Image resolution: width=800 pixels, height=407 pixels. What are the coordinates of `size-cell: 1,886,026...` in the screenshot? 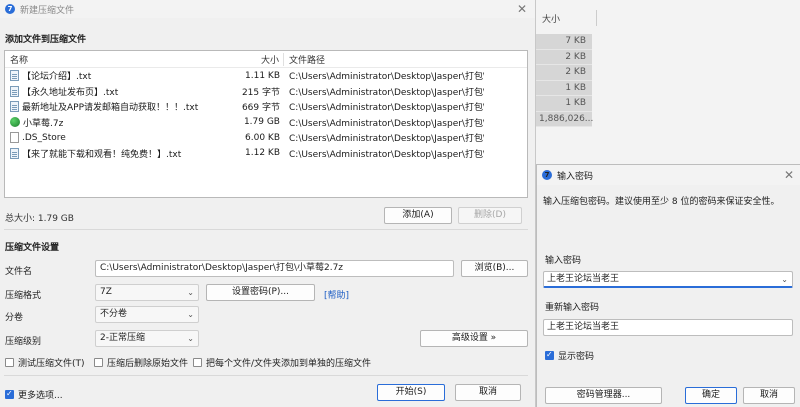 It's located at (564, 119).